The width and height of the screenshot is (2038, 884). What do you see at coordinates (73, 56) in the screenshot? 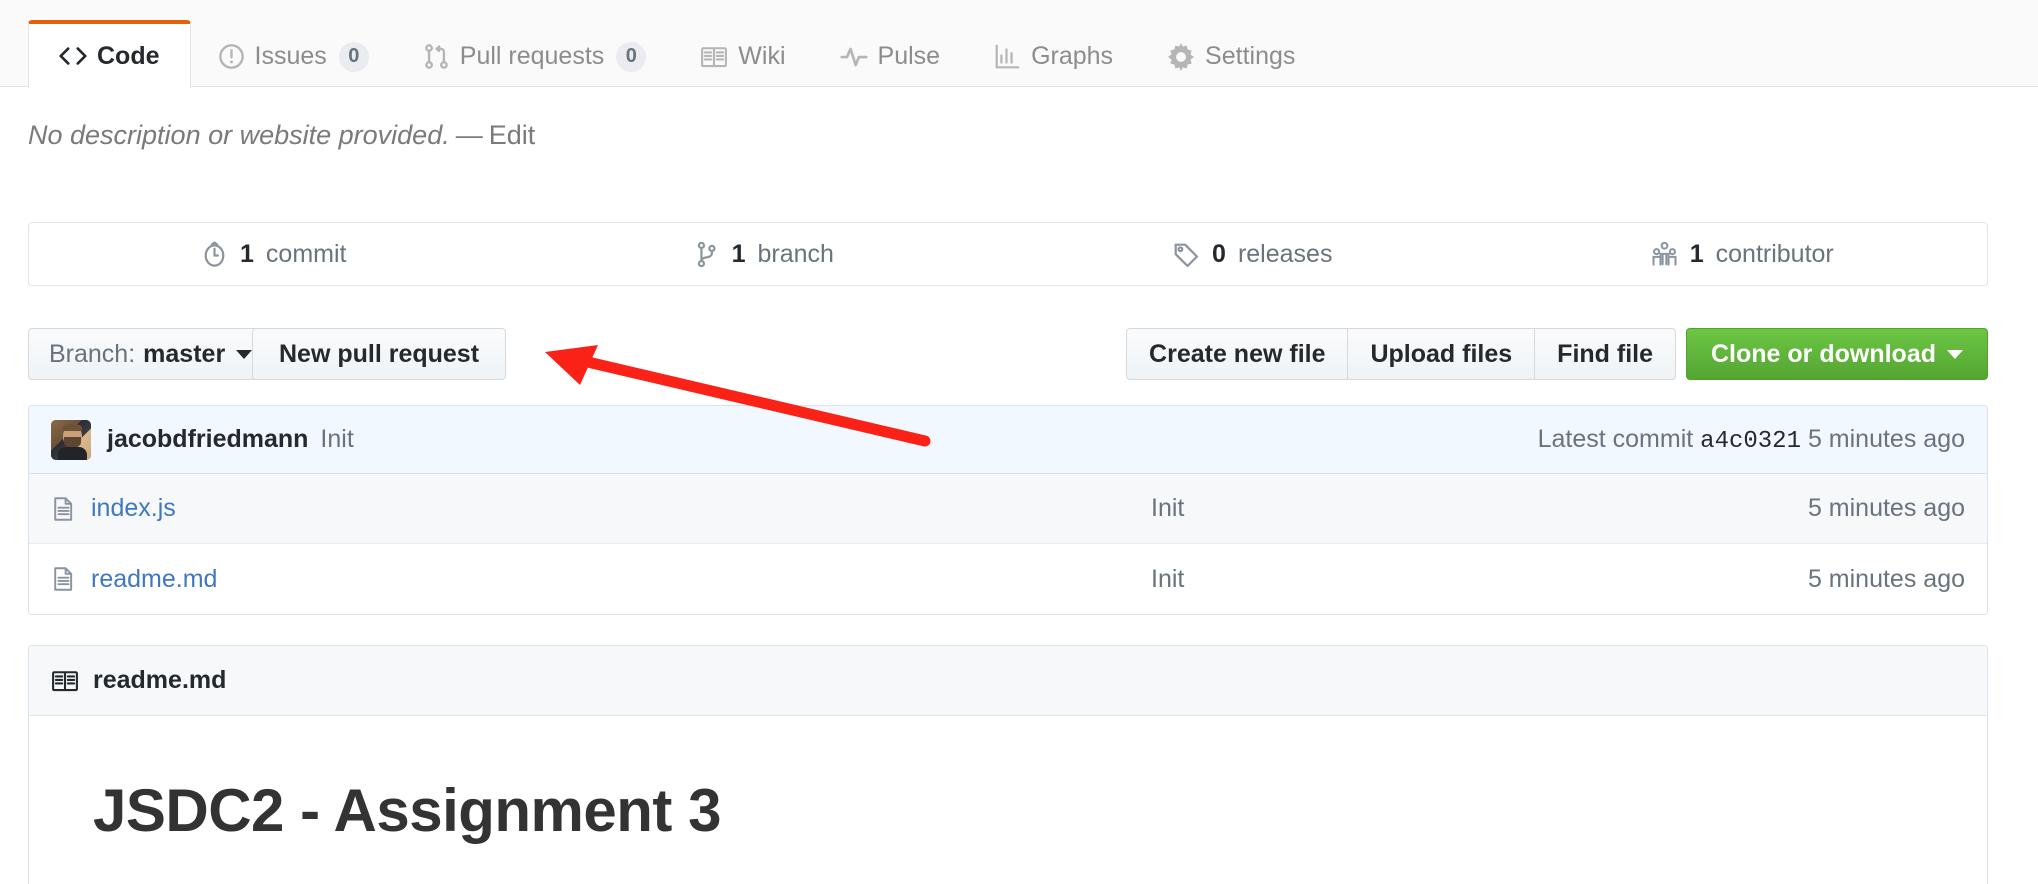
I see `code-icon` at bounding box center [73, 56].